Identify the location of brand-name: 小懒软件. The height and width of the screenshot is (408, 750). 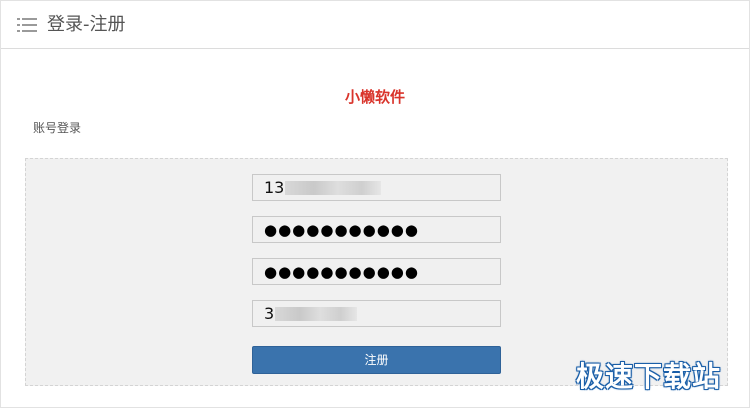
(374, 97).